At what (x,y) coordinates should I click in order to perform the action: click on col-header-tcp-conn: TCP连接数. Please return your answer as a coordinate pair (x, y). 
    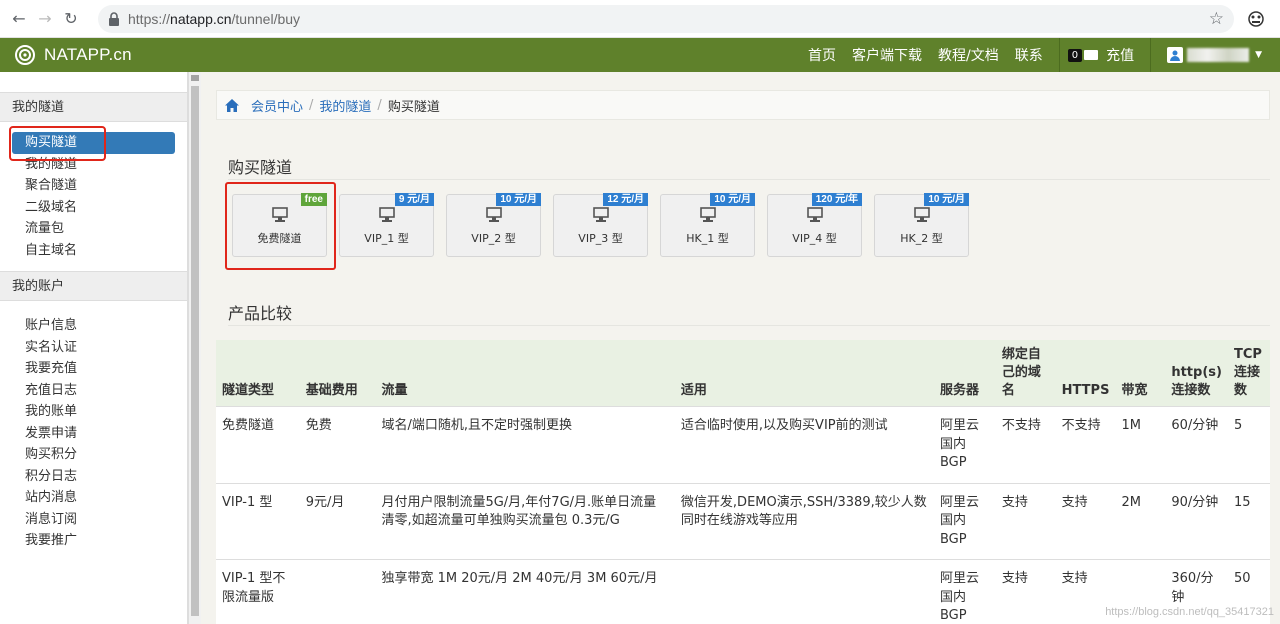
    Looking at the image, I should click on (1248, 373).